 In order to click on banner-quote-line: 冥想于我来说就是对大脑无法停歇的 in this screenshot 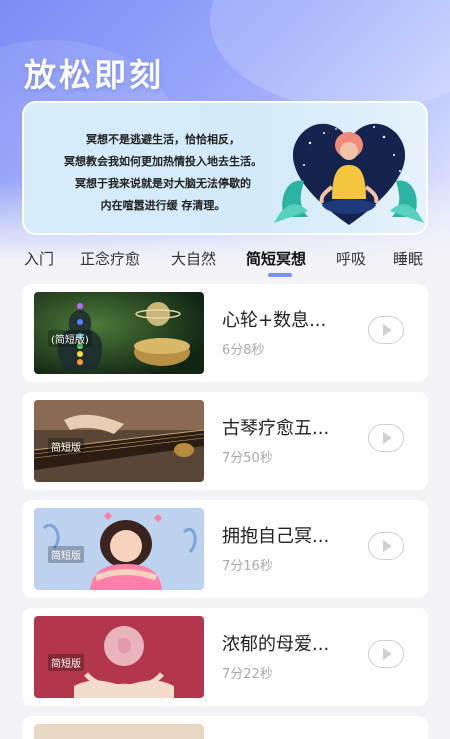, I will do `click(163, 183)`.